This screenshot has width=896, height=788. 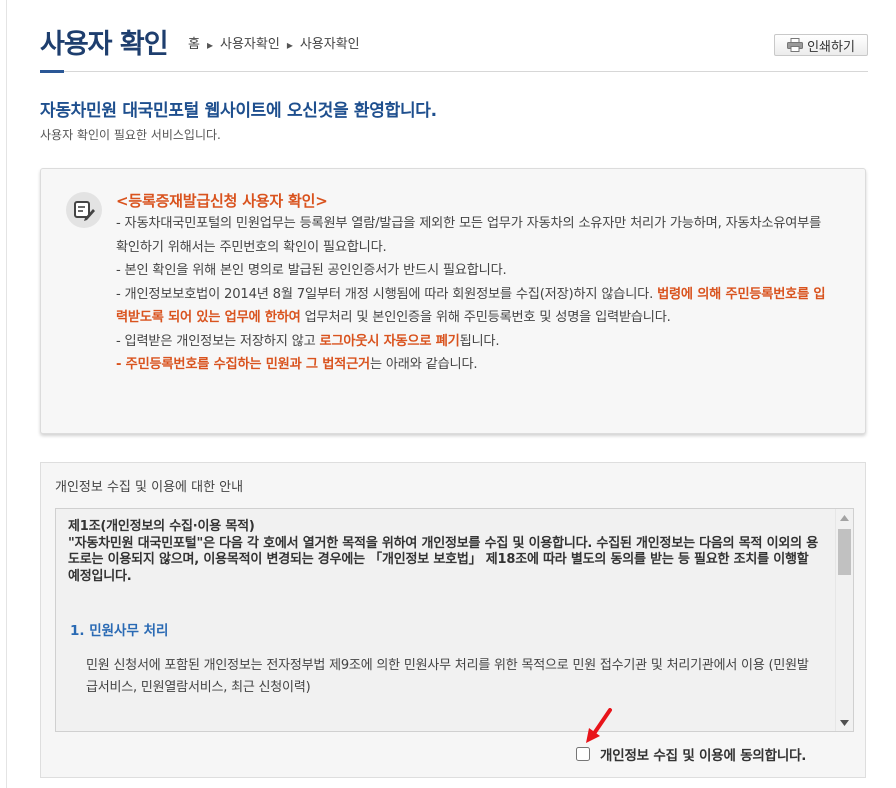 I want to click on notice-line-5: - 주민등록번호를 수집하는 민원과 그 법적근거는 아래와 같습니다., so click(x=474, y=365).